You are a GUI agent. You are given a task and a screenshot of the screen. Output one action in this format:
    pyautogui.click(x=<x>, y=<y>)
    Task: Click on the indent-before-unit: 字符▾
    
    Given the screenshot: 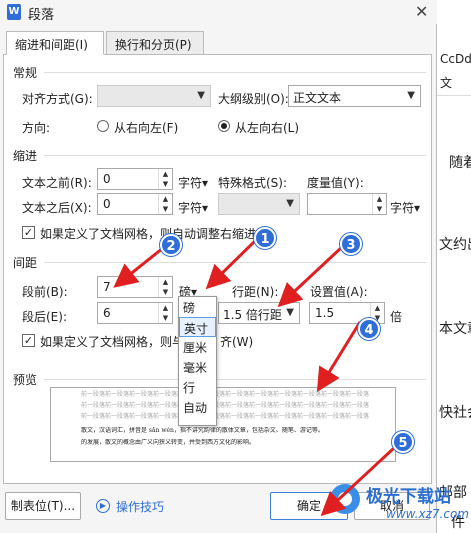 What is the action you would take?
    pyautogui.click(x=193, y=182)
    